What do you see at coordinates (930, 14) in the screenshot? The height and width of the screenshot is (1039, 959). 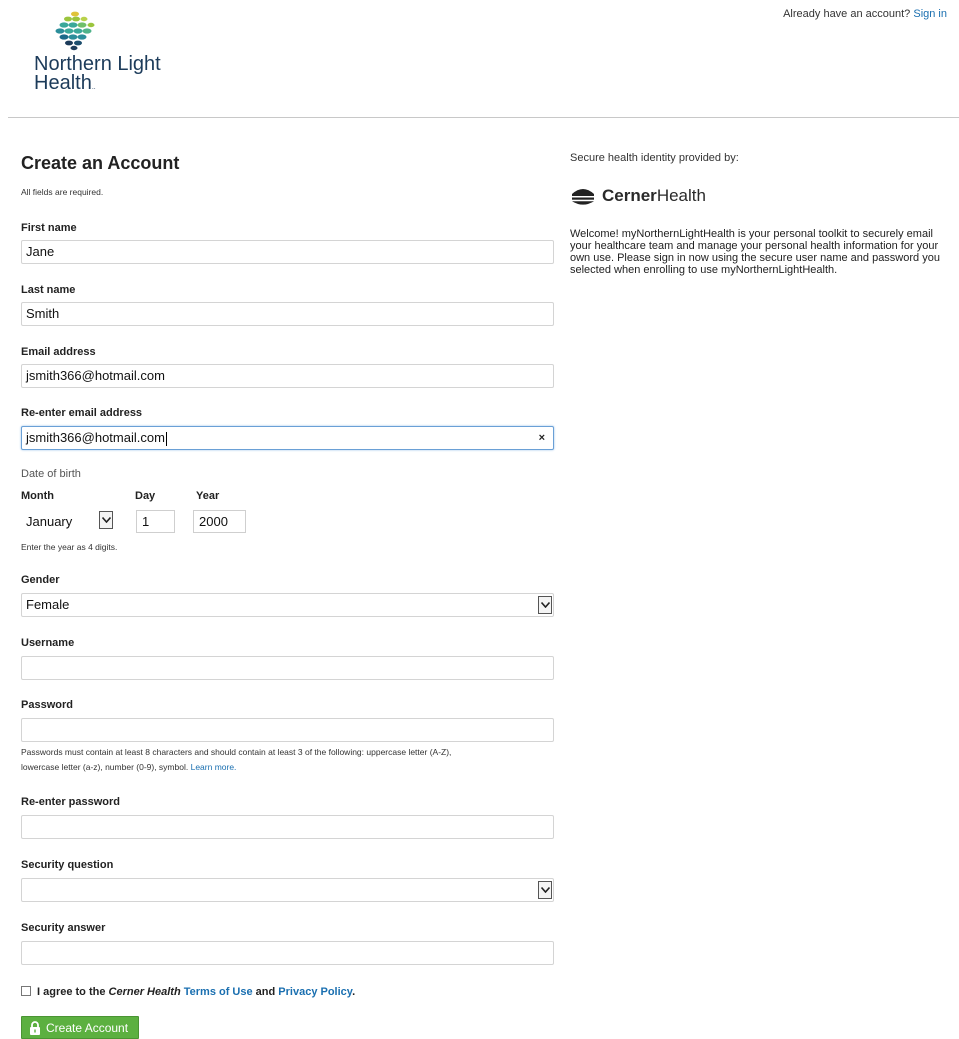 I see `signin-link: Sign in` at bounding box center [930, 14].